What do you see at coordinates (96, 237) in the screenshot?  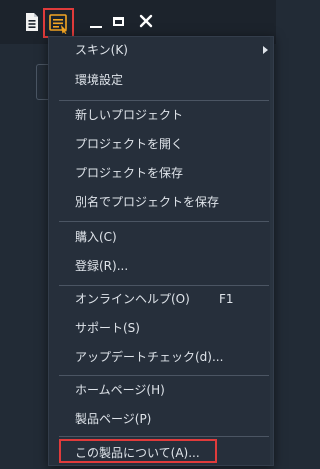 I see `menu-item-label: 購入(C)` at bounding box center [96, 237].